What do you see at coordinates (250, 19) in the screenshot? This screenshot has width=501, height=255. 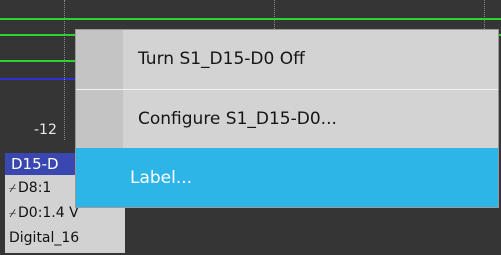 I see `digital-trace` at bounding box center [250, 19].